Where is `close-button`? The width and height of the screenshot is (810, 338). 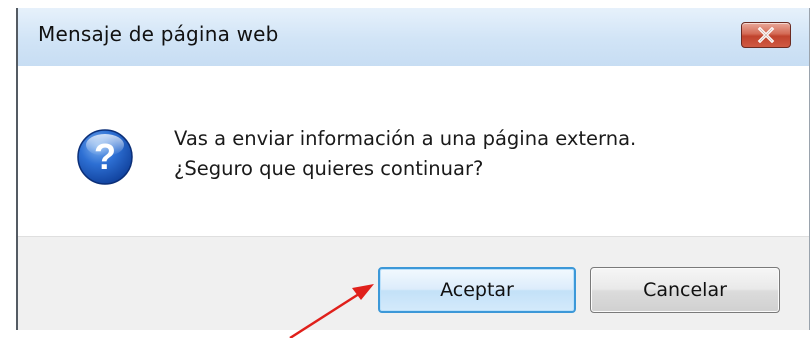 close-button is located at coordinates (766, 35).